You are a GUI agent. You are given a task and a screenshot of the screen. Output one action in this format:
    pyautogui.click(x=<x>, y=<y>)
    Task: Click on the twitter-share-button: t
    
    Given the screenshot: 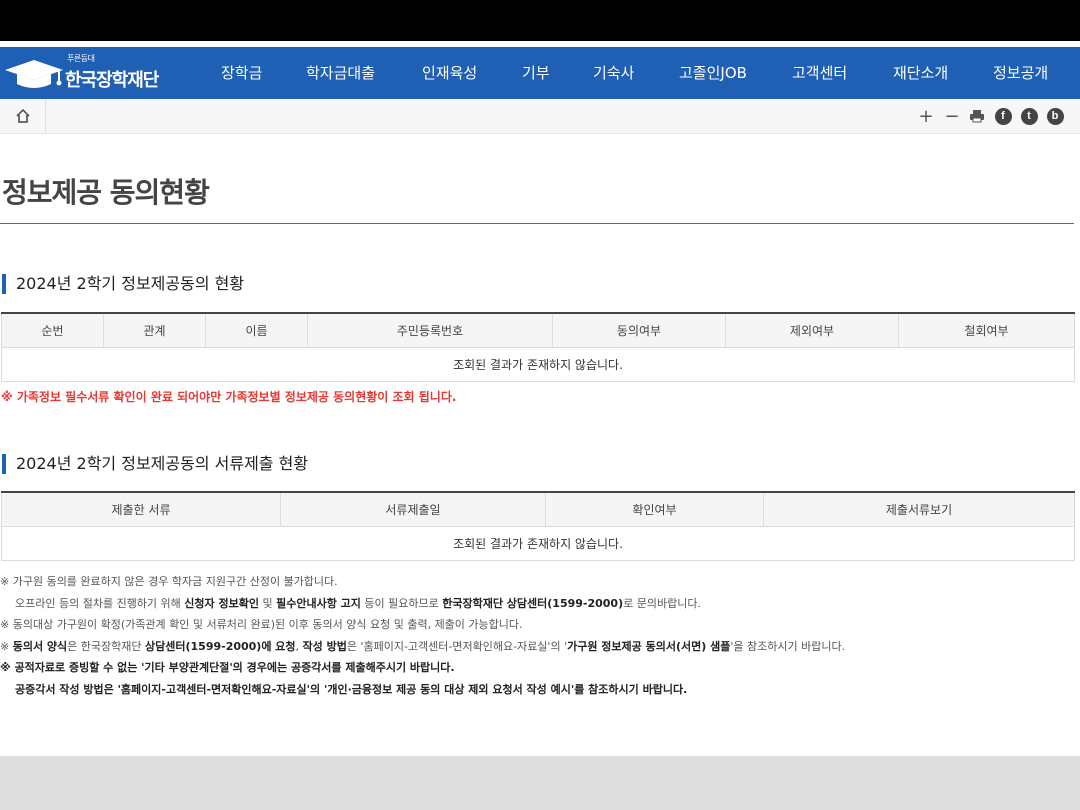 What is the action you would take?
    pyautogui.click(x=1029, y=116)
    